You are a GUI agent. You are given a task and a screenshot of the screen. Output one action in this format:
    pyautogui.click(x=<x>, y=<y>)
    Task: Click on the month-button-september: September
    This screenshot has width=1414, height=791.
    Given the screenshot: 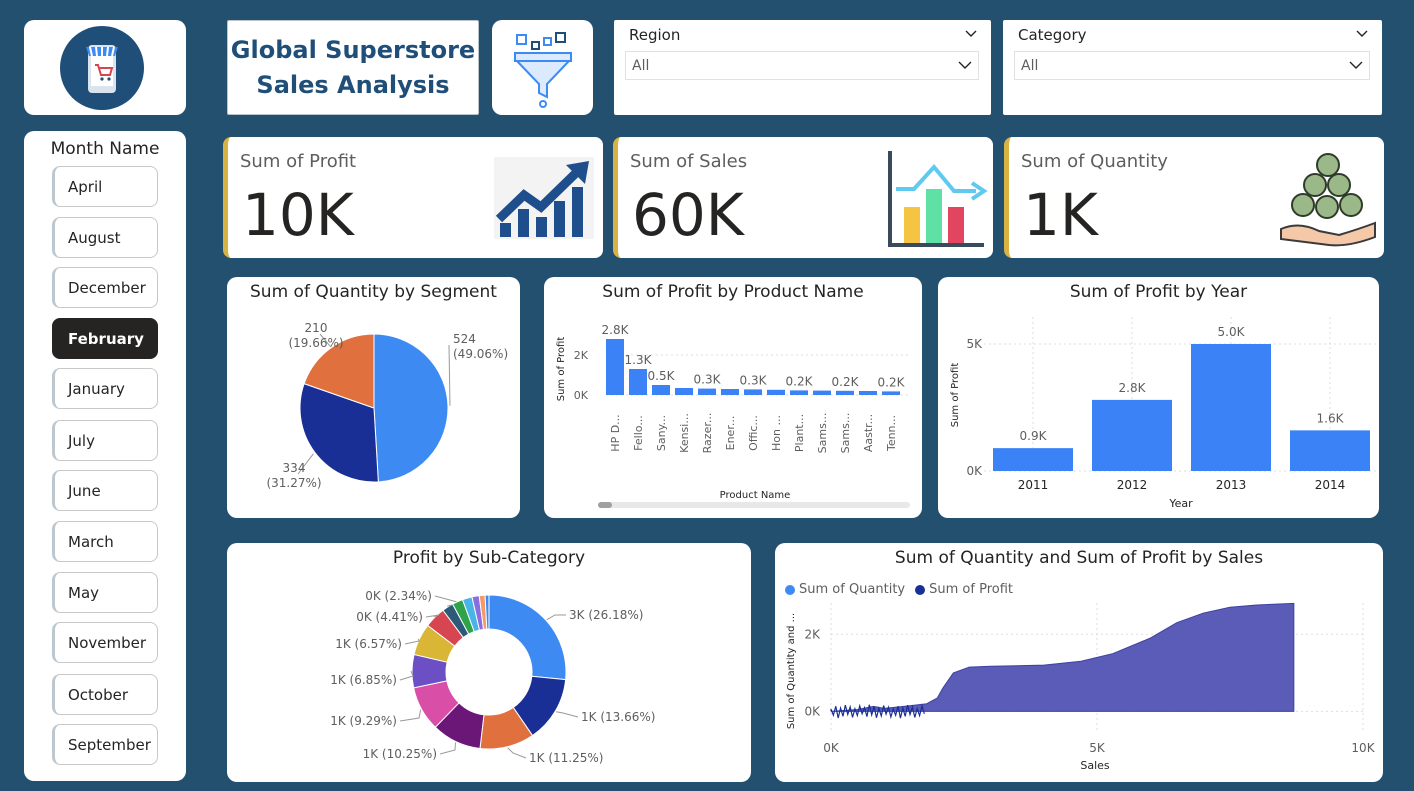 What is the action you would take?
    pyautogui.click(x=105, y=744)
    